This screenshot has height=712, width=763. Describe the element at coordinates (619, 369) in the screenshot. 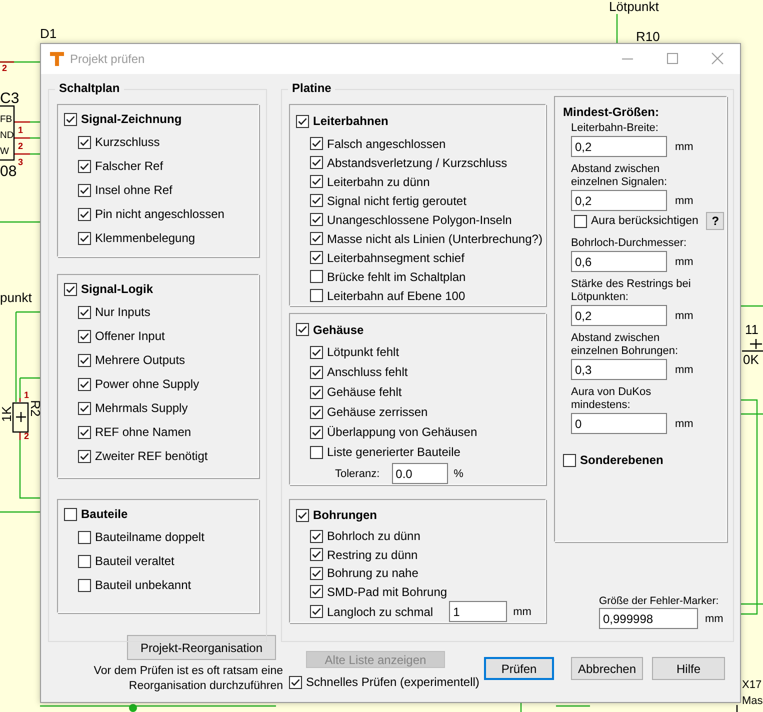

I see `input-field: 0,3` at that location.